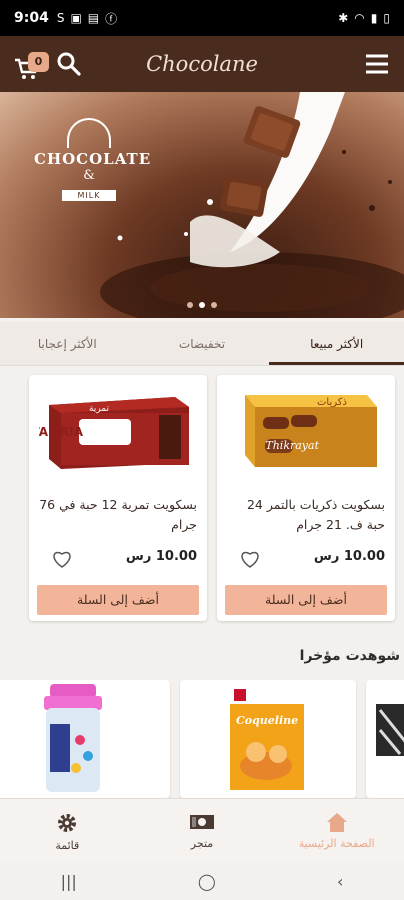 Image resolution: width=404 pixels, height=900 pixels. Describe the element at coordinates (202, 18) in the screenshot. I see `status-bar: 9:04 S ▣ ▤ ⓕ ✱ ◠ ▮ ▯` at that location.